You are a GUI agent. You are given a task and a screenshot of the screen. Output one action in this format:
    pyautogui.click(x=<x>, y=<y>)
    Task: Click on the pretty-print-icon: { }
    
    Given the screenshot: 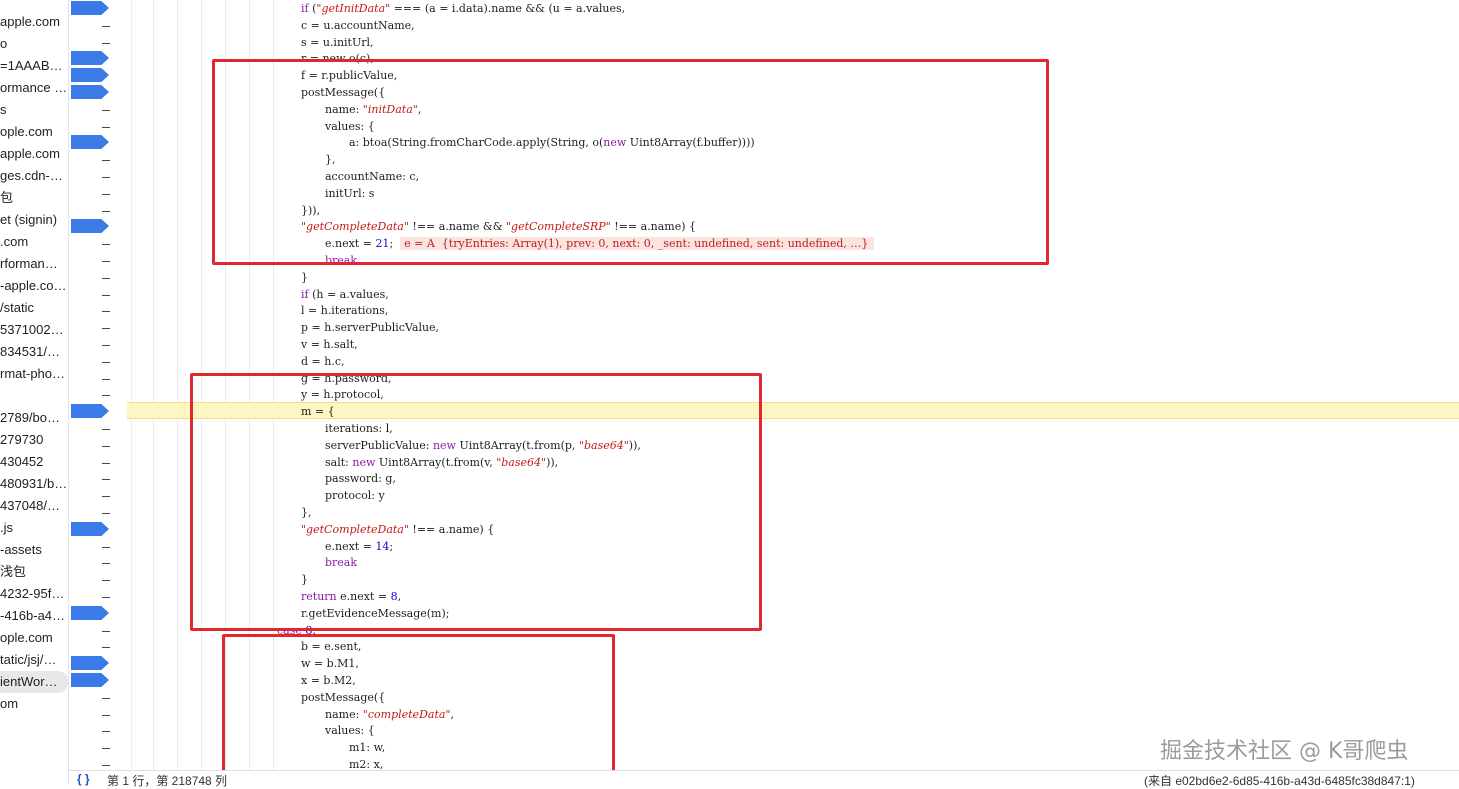 What is the action you would take?
    pyautogui.click(x=83, y=779)
    